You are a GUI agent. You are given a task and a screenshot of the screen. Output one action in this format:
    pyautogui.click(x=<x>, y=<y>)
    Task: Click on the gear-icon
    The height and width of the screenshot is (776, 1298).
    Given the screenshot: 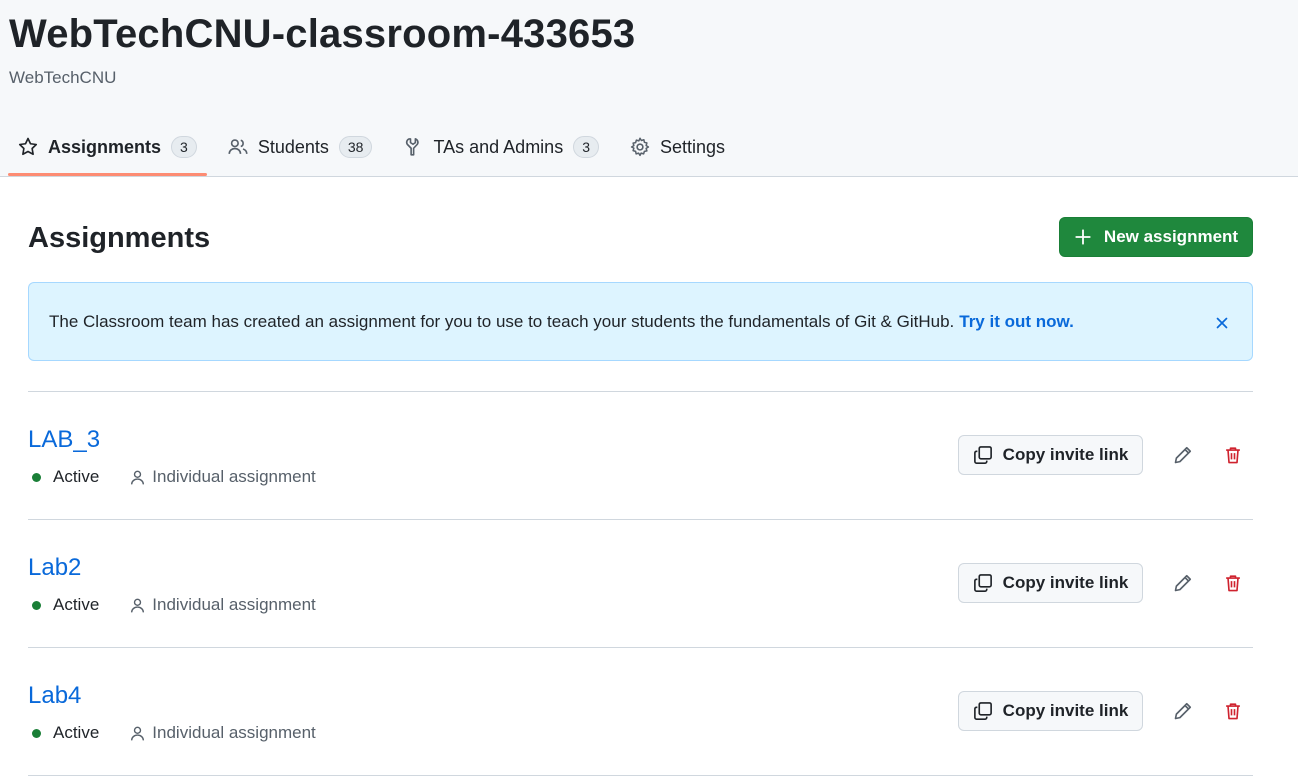 What is the action you would take?
    pyautogui.click(x=640, y=147)
    